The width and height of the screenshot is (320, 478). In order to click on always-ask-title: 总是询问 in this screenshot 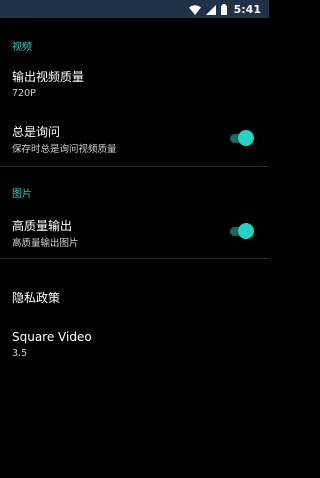, I will do `click(36, 132)`.